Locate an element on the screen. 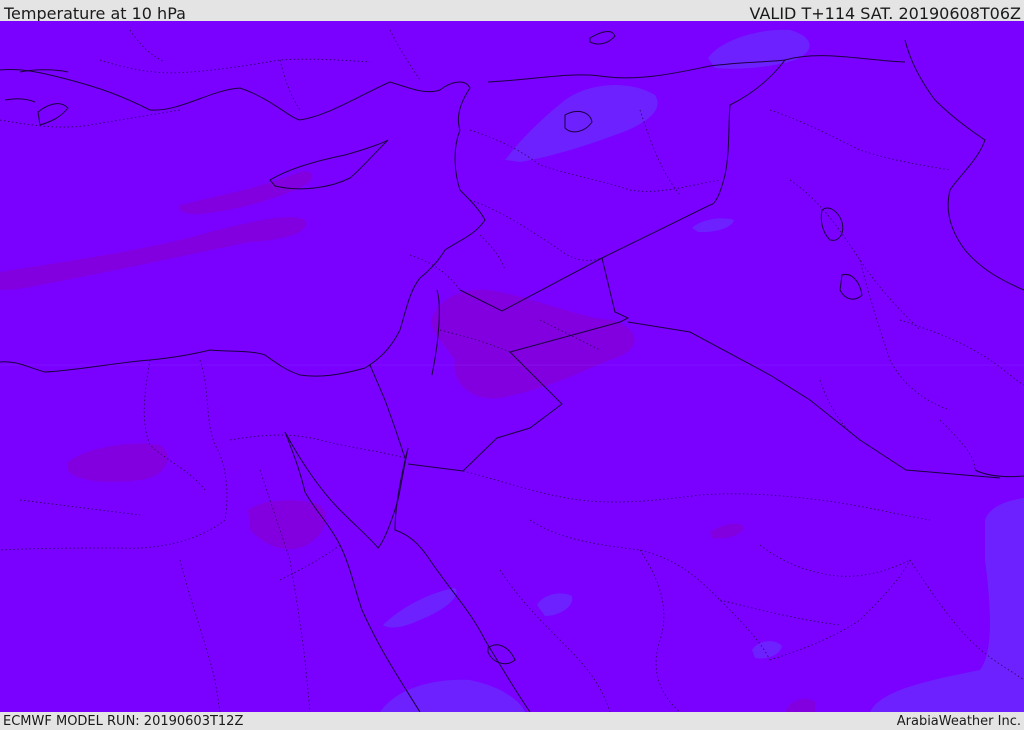  brand-credit: ArabiaWeather Inc. is located at coordinates (958, 721).